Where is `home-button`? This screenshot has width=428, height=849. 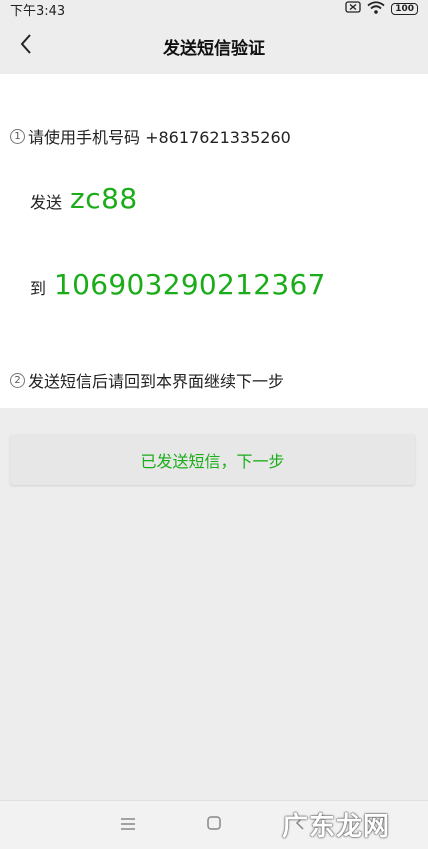 home-button is located at coordinates (214, 825).